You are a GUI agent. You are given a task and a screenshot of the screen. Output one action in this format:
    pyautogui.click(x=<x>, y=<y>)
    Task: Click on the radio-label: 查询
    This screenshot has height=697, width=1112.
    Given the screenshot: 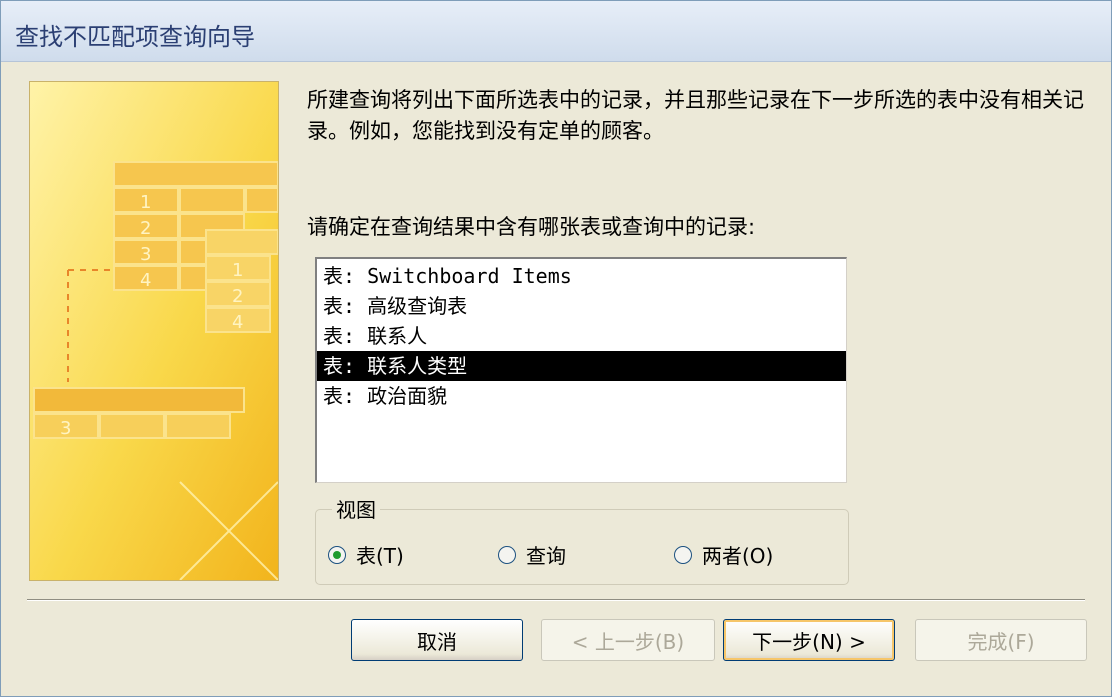 What is the action you would take?
    pyautogui.click(x=546, y=556)
    